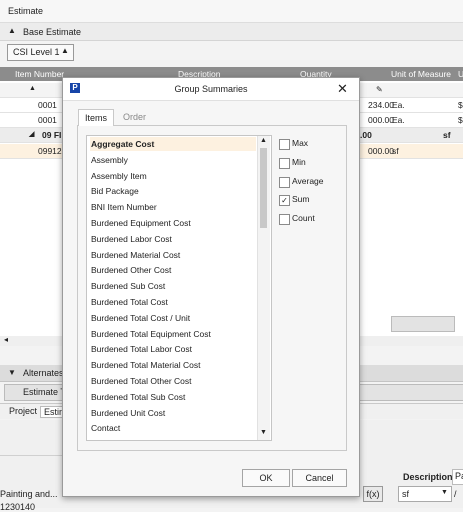 This screenshot has height=512, width=463. I want to click on cell-qty: 234.00, so click(381, 105).